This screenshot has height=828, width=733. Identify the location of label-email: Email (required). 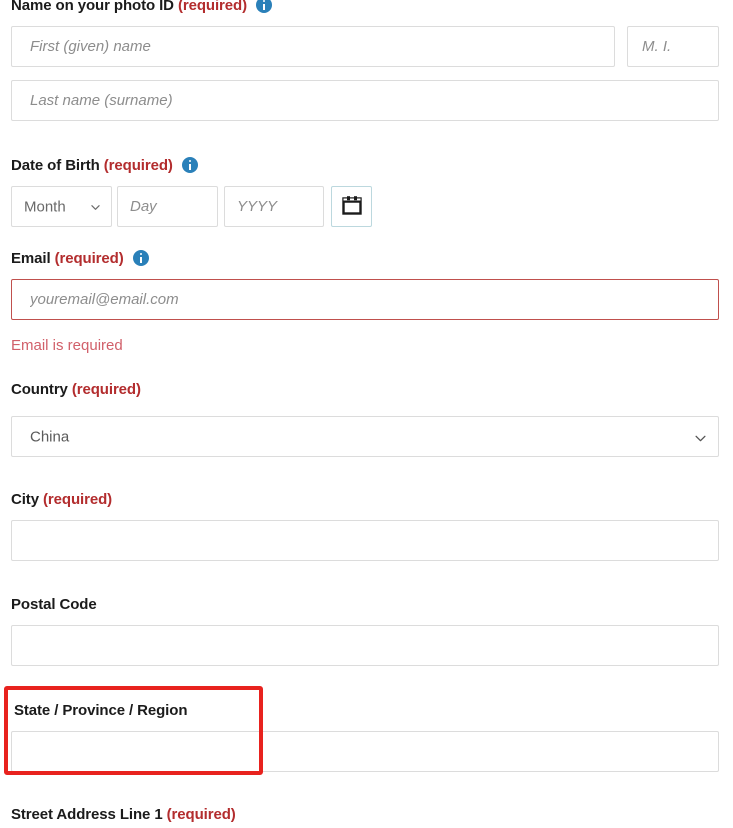
(80, 259).